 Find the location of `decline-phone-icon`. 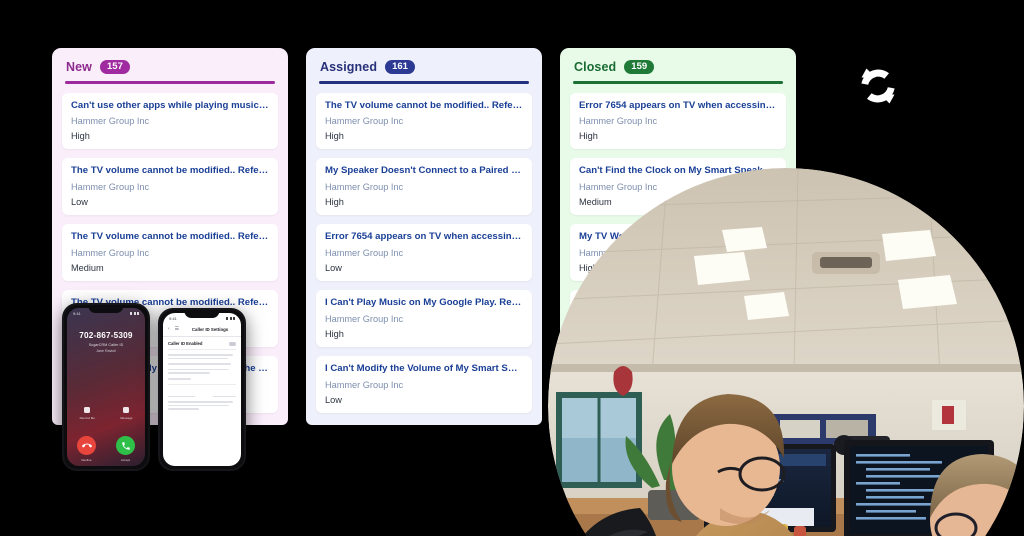

decline-phone-icon is located at coordinates (86, 445).